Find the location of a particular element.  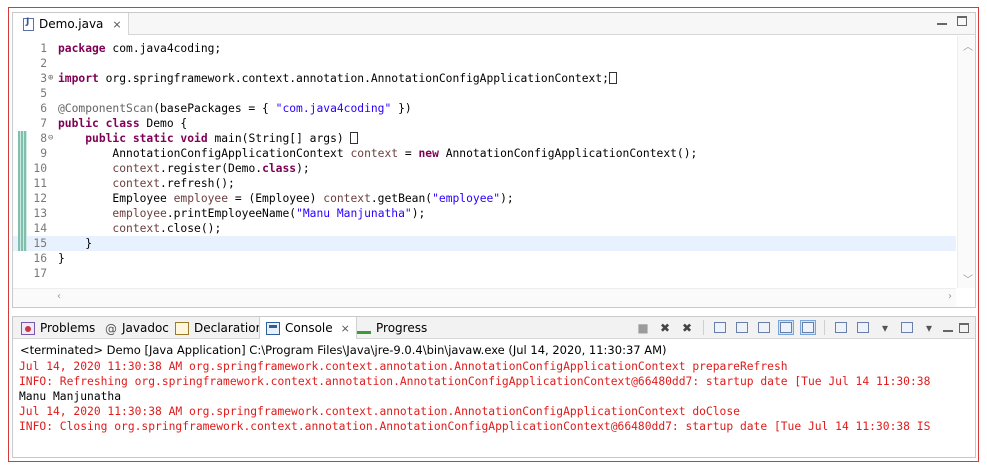

pin-console-icon is located at coordinates (841, 327).